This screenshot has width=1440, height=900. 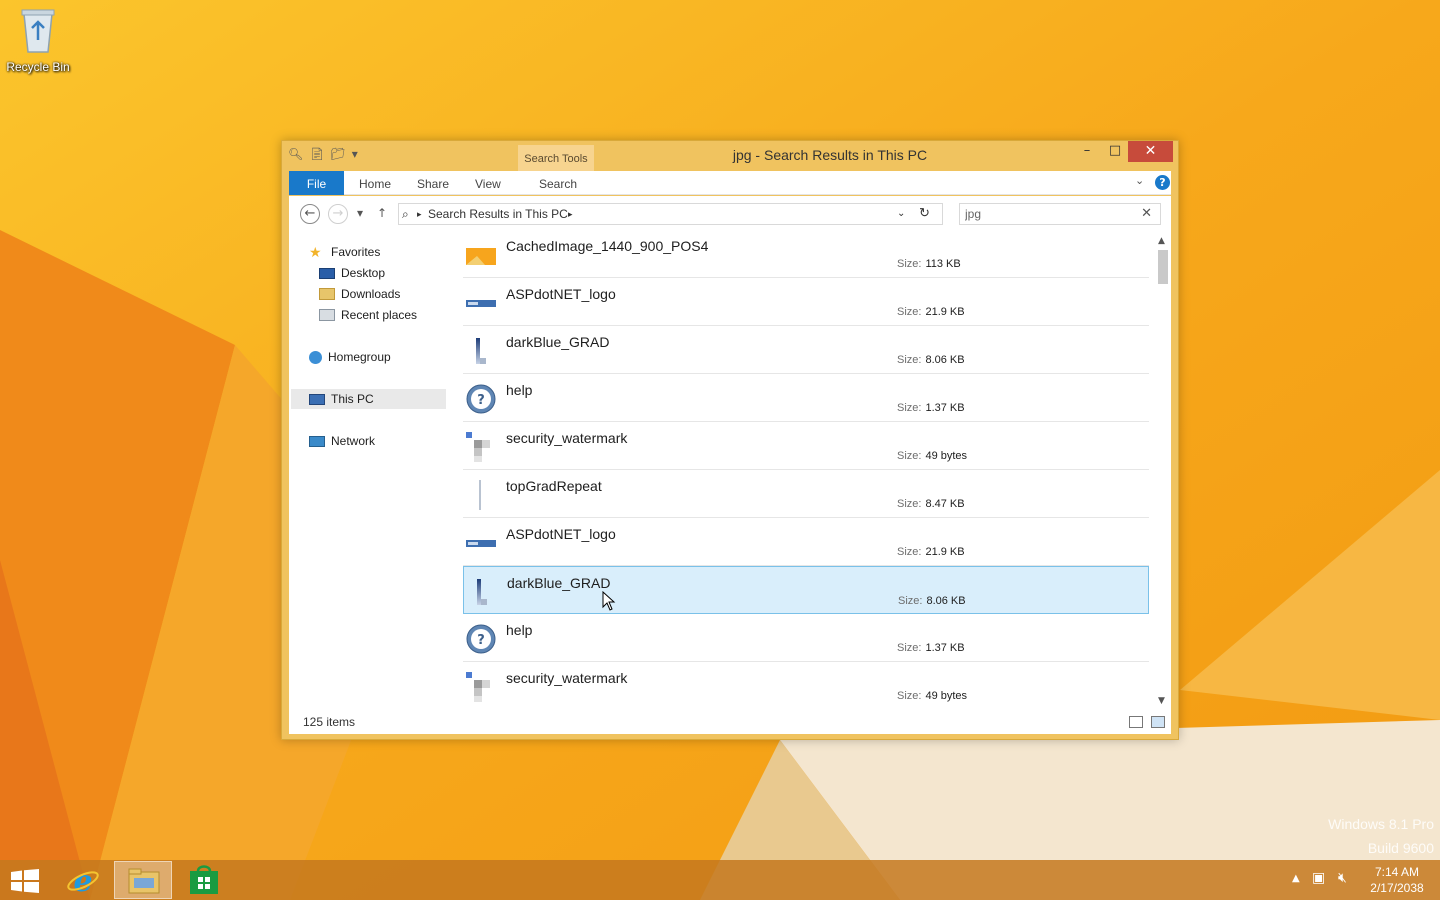 I want to click on properties-qat-icon: 📄︎, so click(x=316, y=154).